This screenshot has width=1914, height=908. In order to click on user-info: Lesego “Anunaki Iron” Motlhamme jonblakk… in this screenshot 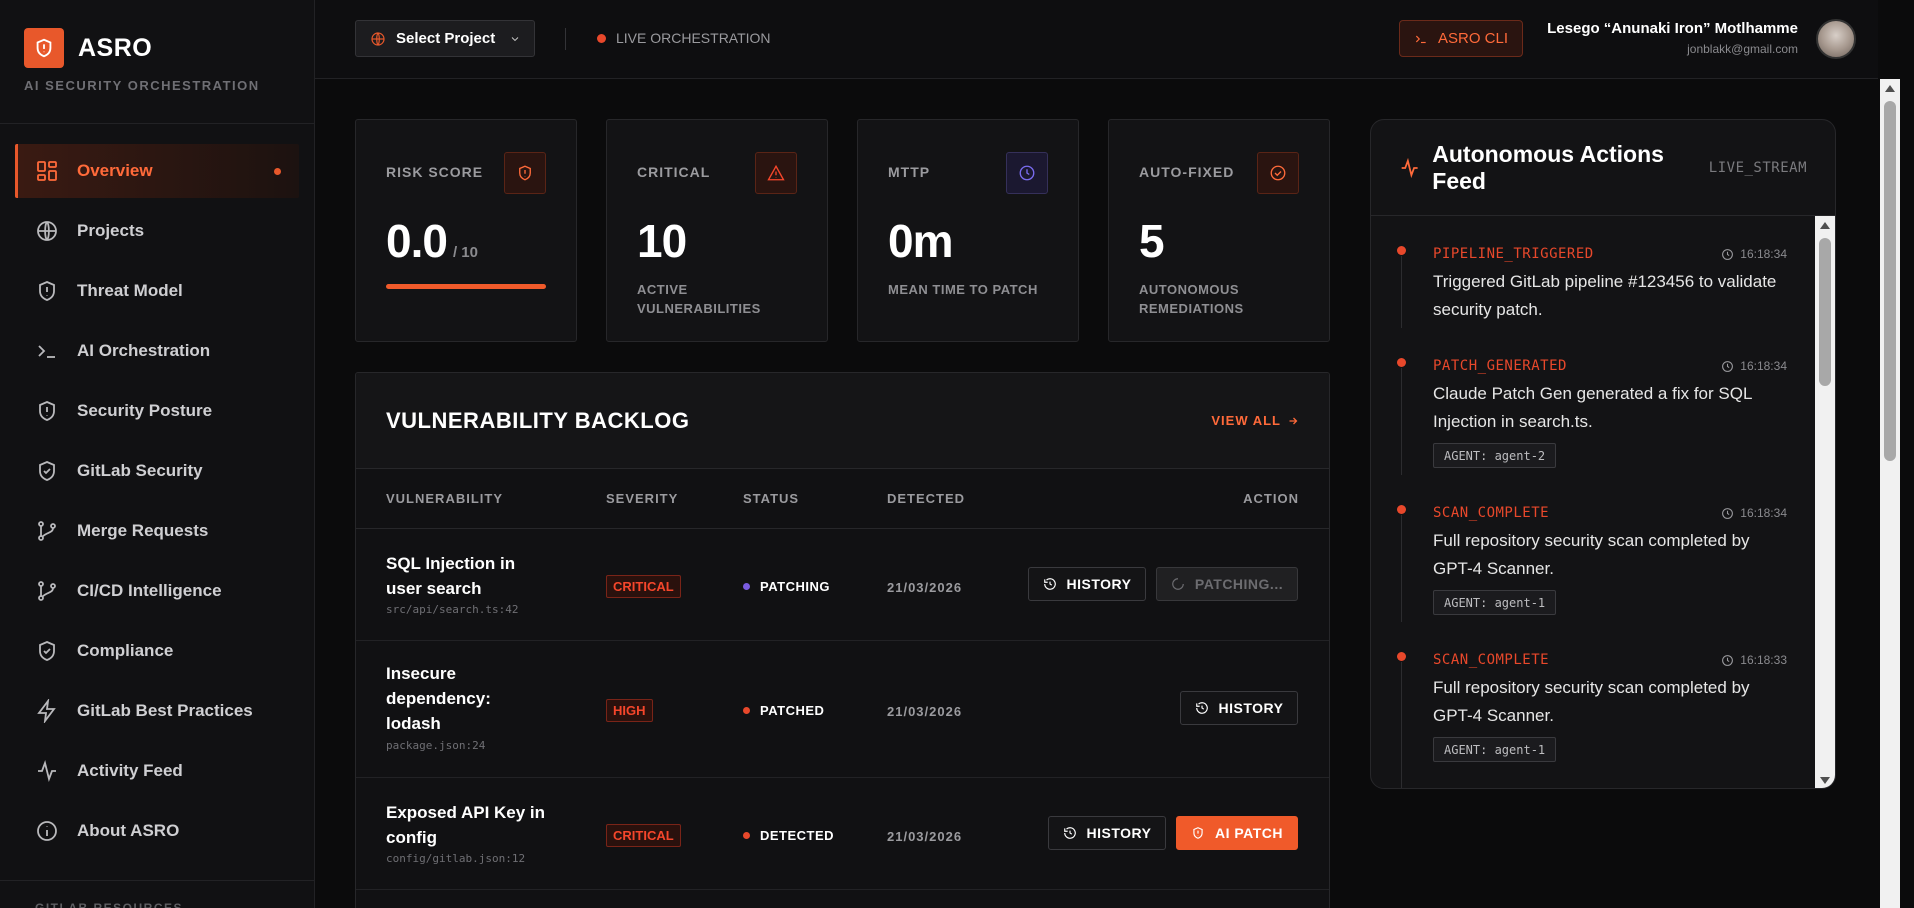, I will do `click(1672, 38)`.